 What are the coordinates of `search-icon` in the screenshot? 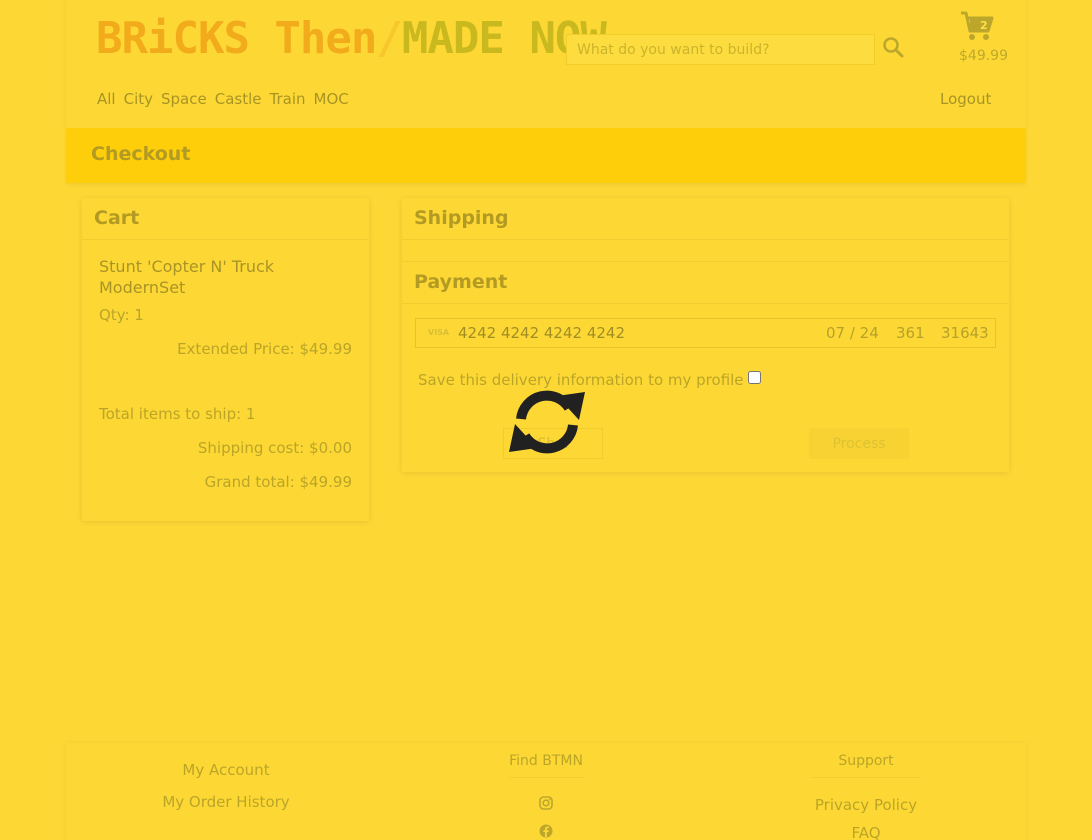 It's located at (893, 47).